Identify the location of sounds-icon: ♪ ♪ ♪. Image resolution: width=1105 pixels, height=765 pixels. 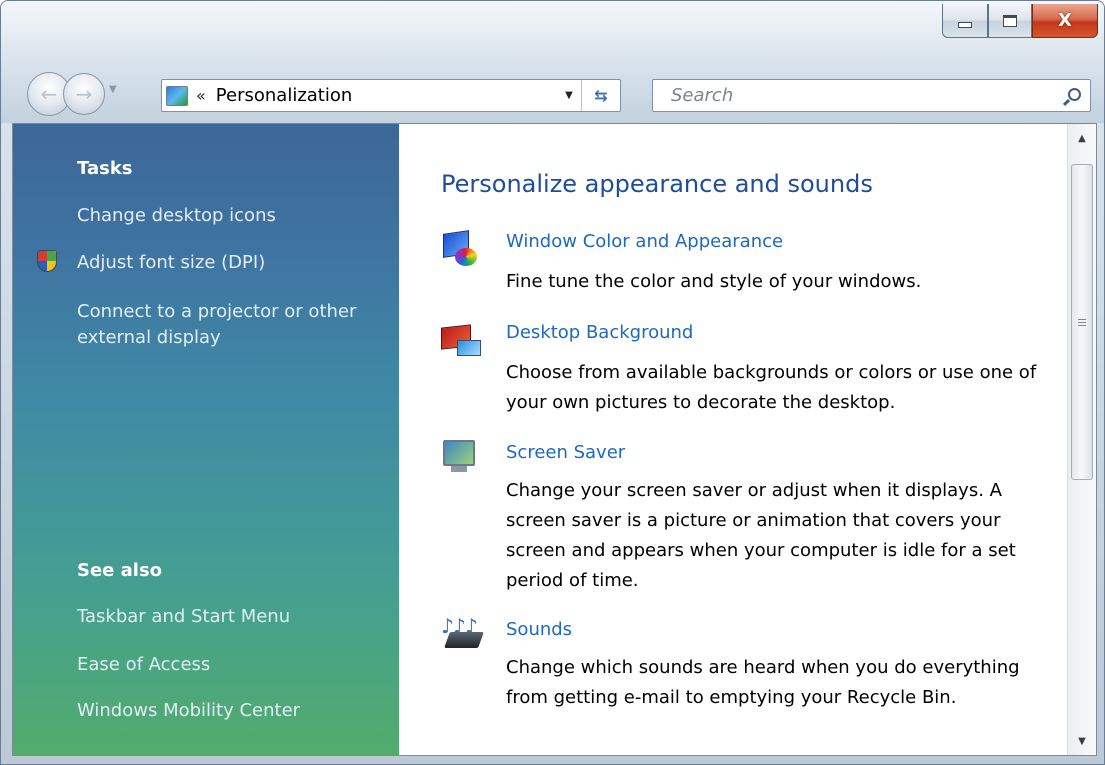
(462, 634).